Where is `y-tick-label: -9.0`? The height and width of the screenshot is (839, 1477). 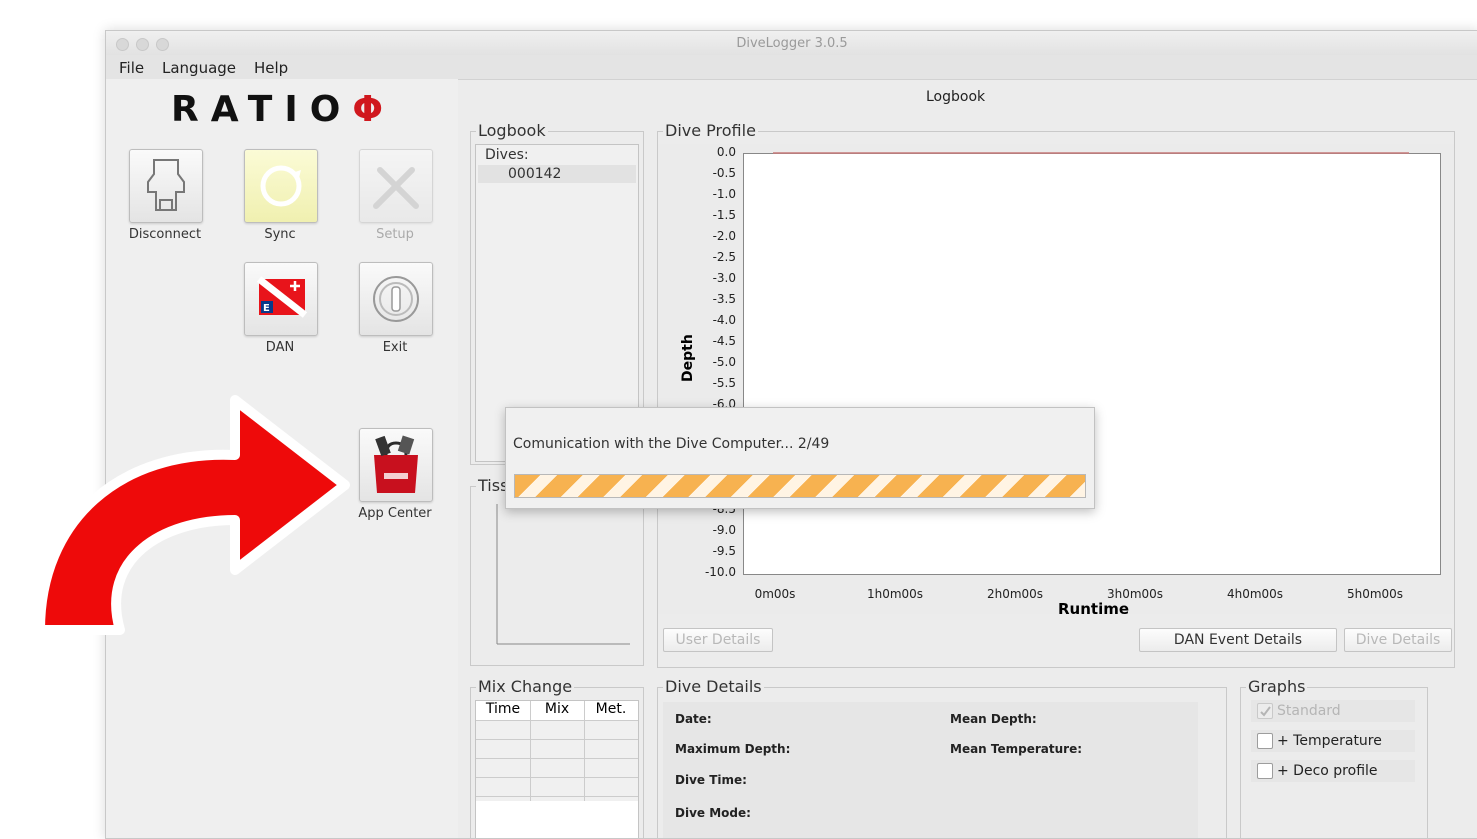
y-tick-label: -9.0 is located at coordinates (724, 530).